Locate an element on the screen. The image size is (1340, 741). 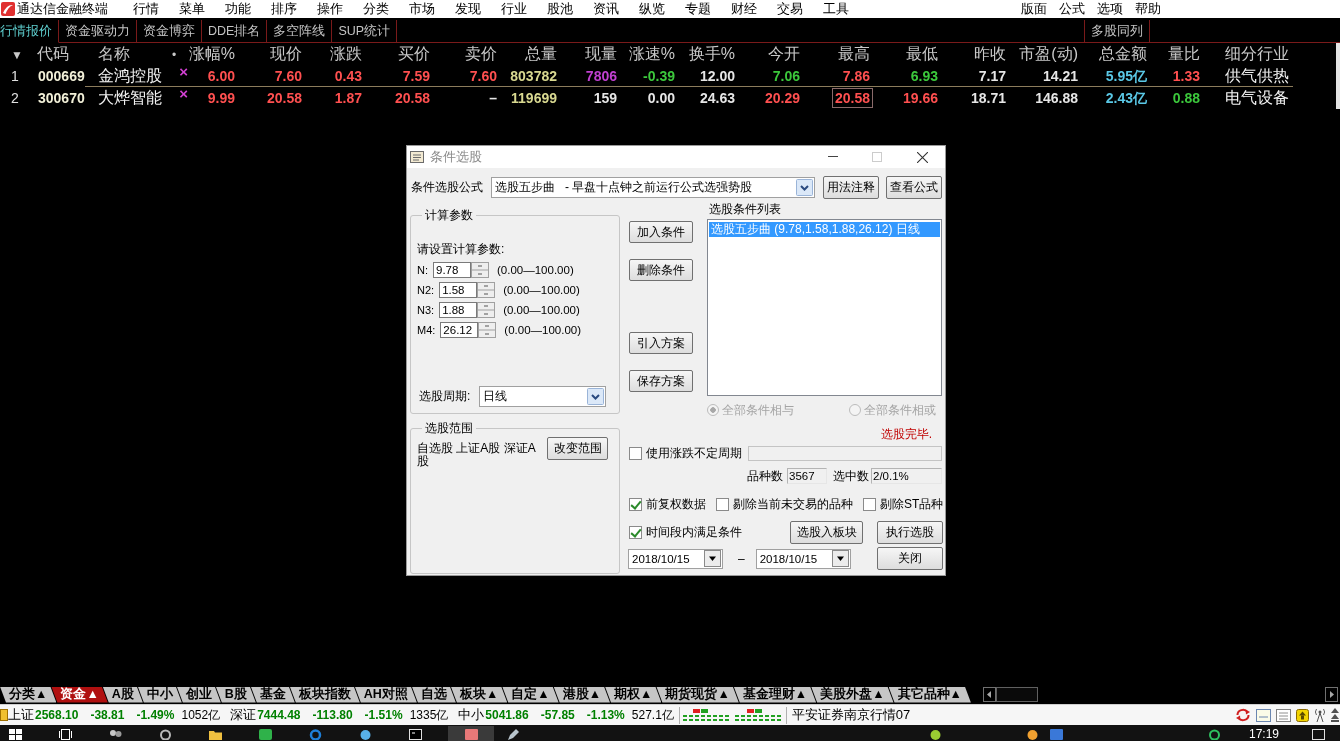
menu-item: 资讯 is located at coordinates (606, 9).